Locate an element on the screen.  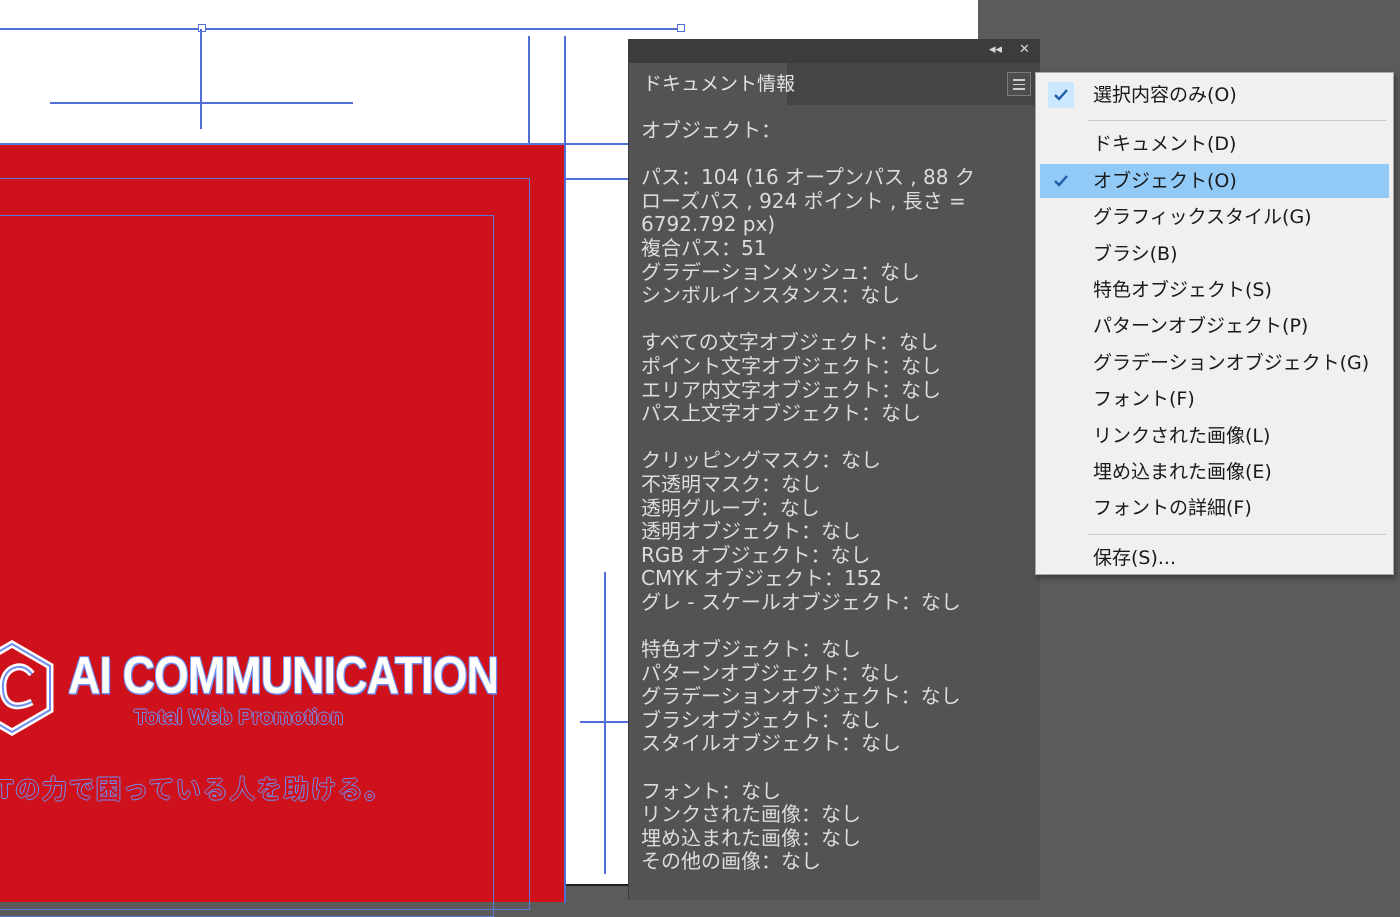
info-line: ポイント文字オブジェクト：なし is located at coordinates (791, 365).